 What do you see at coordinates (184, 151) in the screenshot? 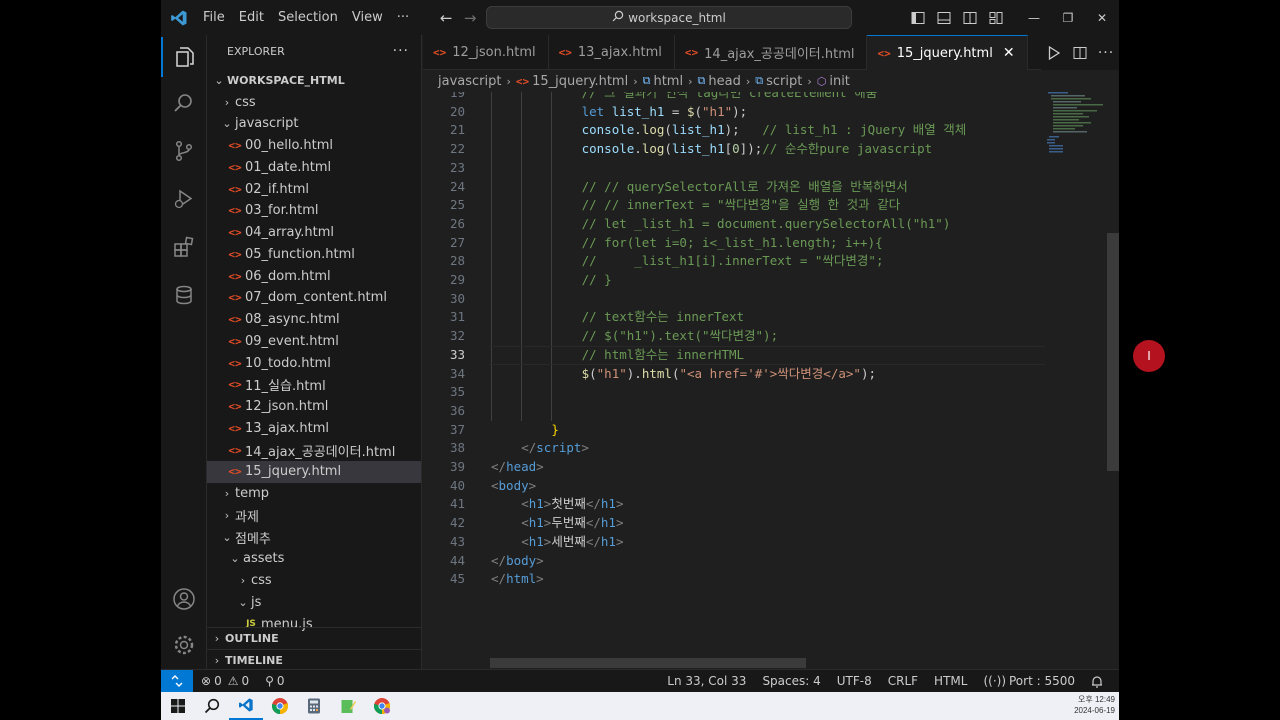
I see `source-control-icon` at bounding box center [184, 151].